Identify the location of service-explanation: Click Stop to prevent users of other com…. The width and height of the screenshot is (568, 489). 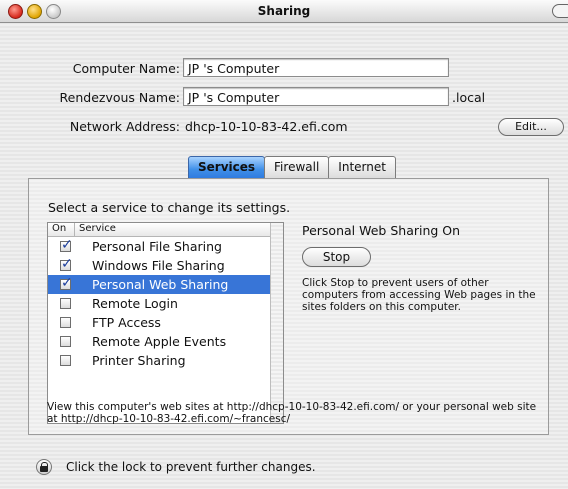
(419, 295).